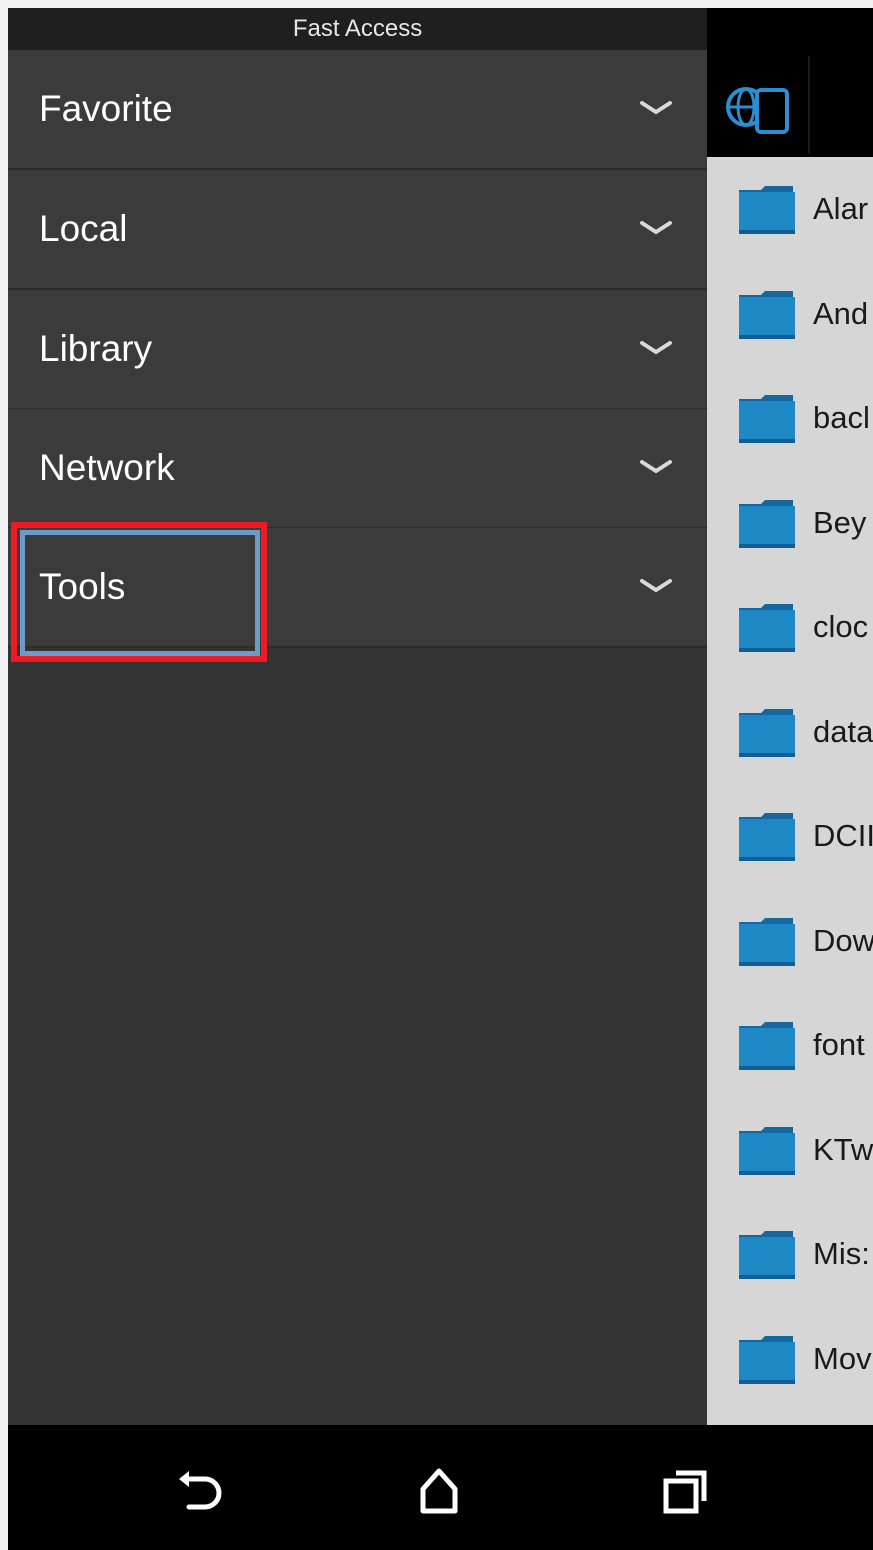 The width and height of the screenshot is (873, 1550). What do you see at coordinates (839, 1044) in the screenshot?
I see `folder-name: font` at bounding box center [839, 1044].